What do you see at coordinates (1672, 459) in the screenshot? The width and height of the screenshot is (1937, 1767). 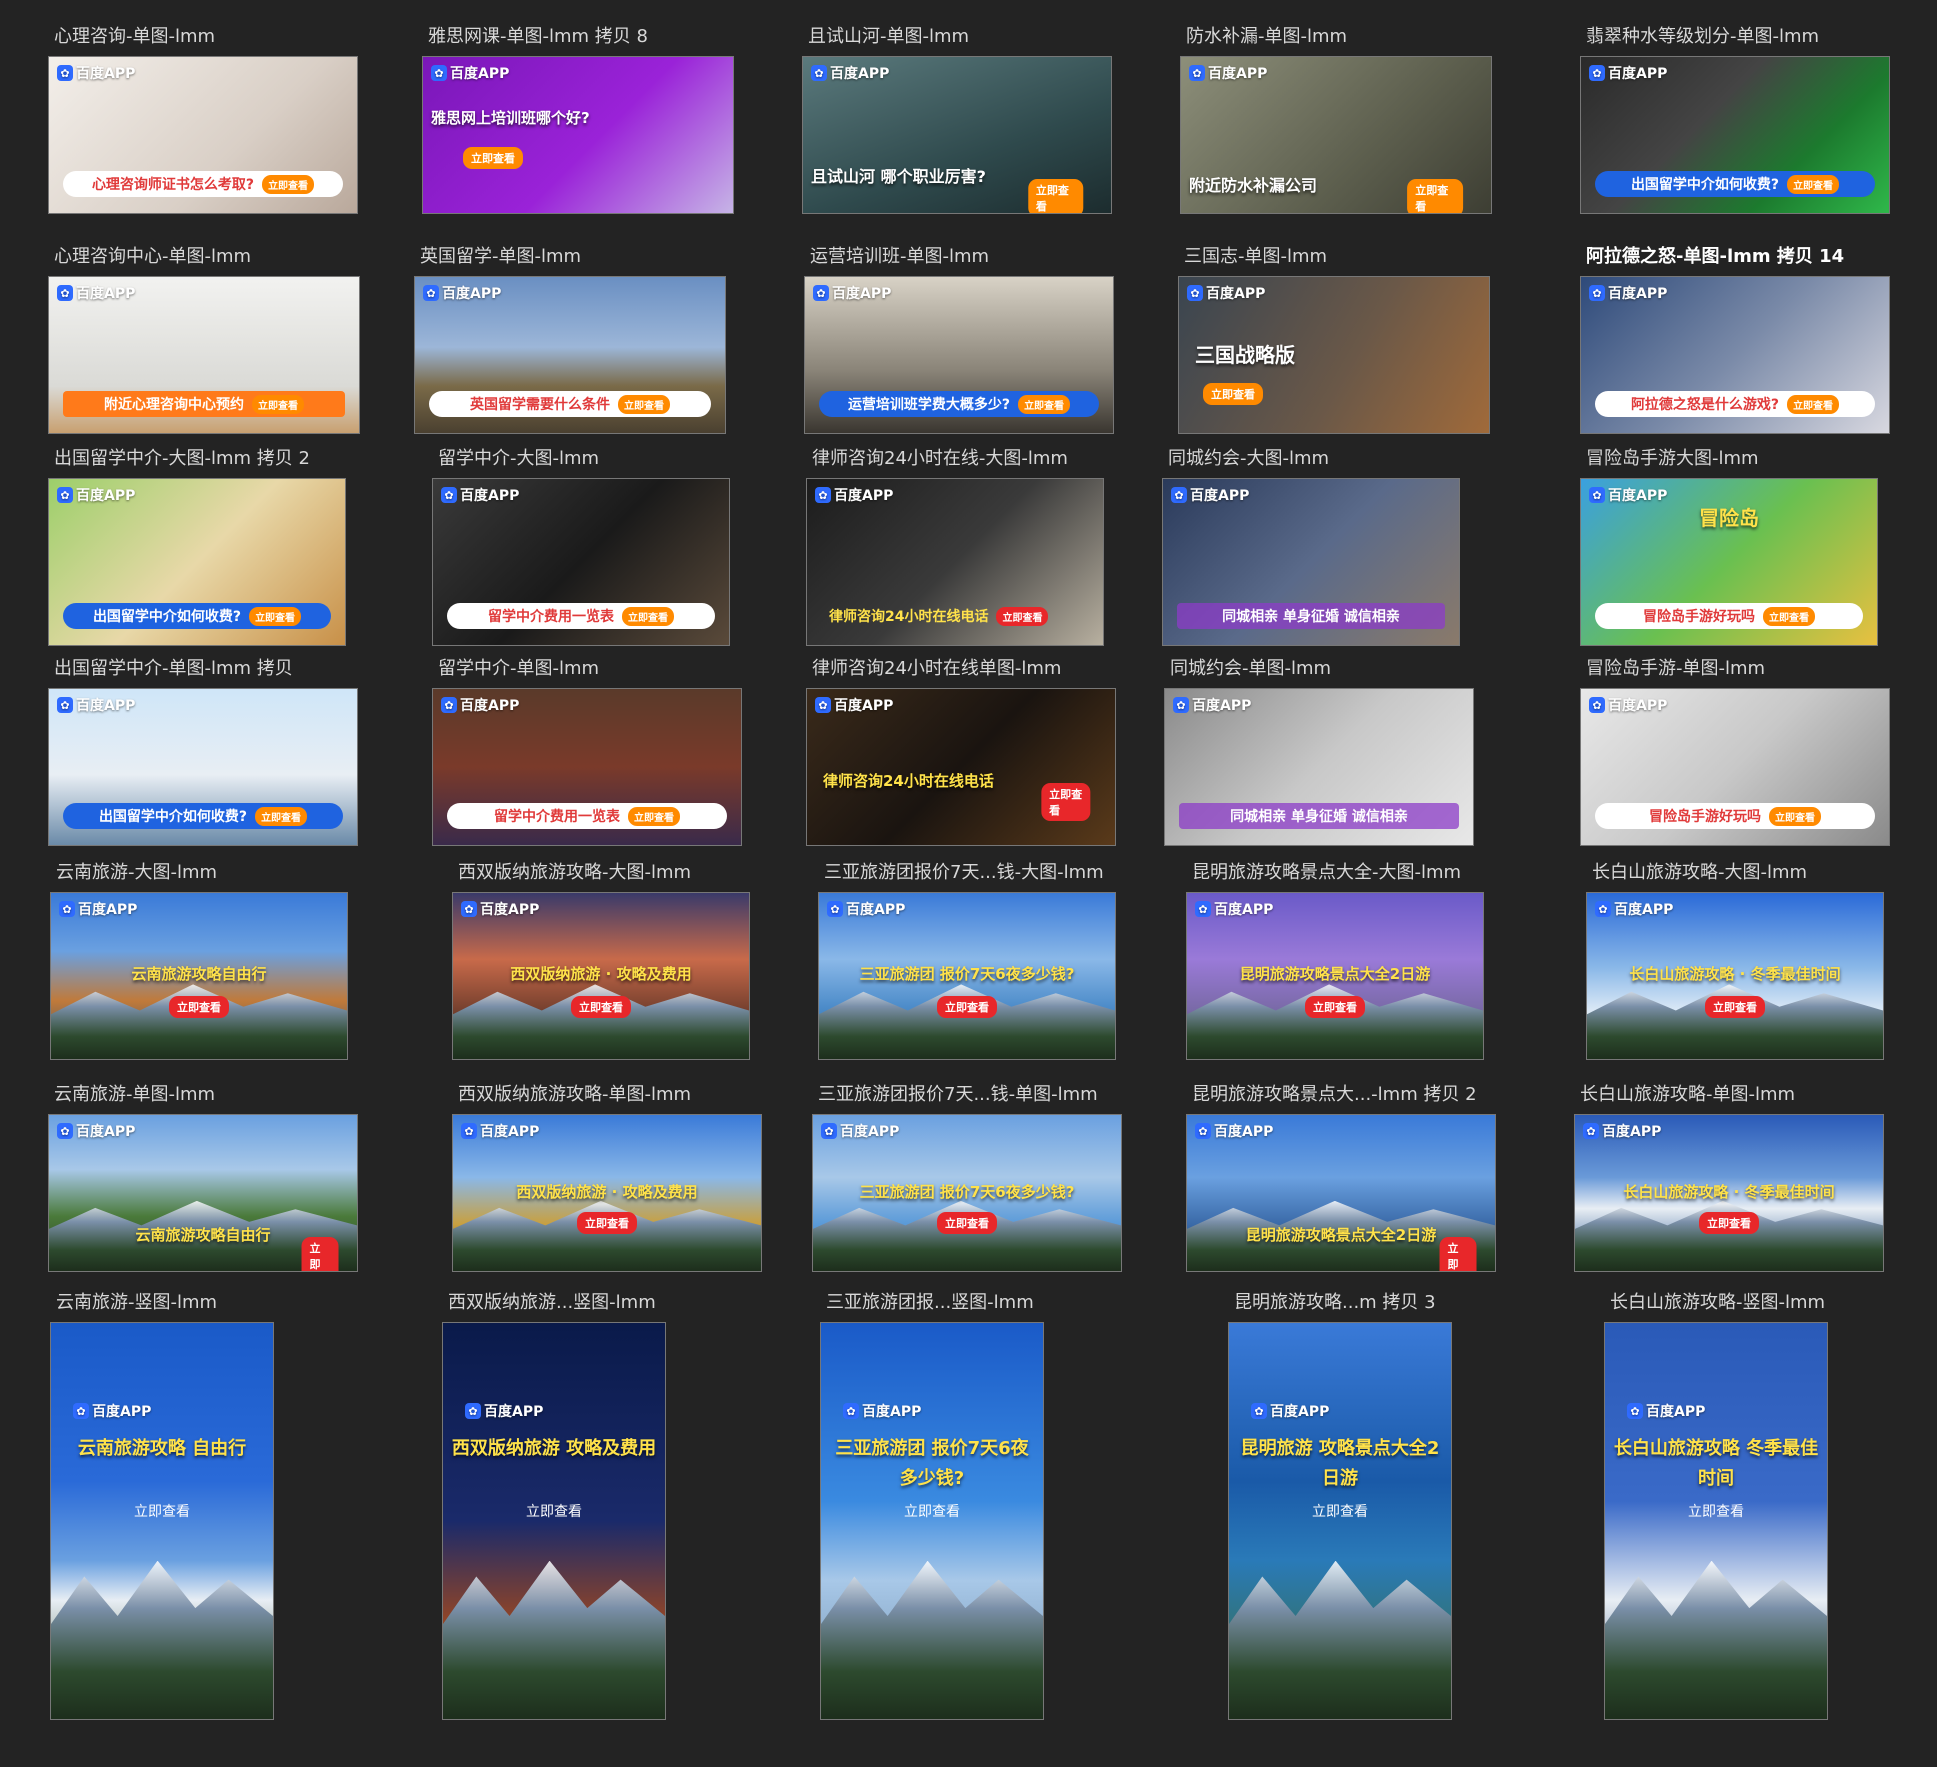 I see `artboard-label: 冒险岛手游大图-lmm` at bounding box center [1672, 459].